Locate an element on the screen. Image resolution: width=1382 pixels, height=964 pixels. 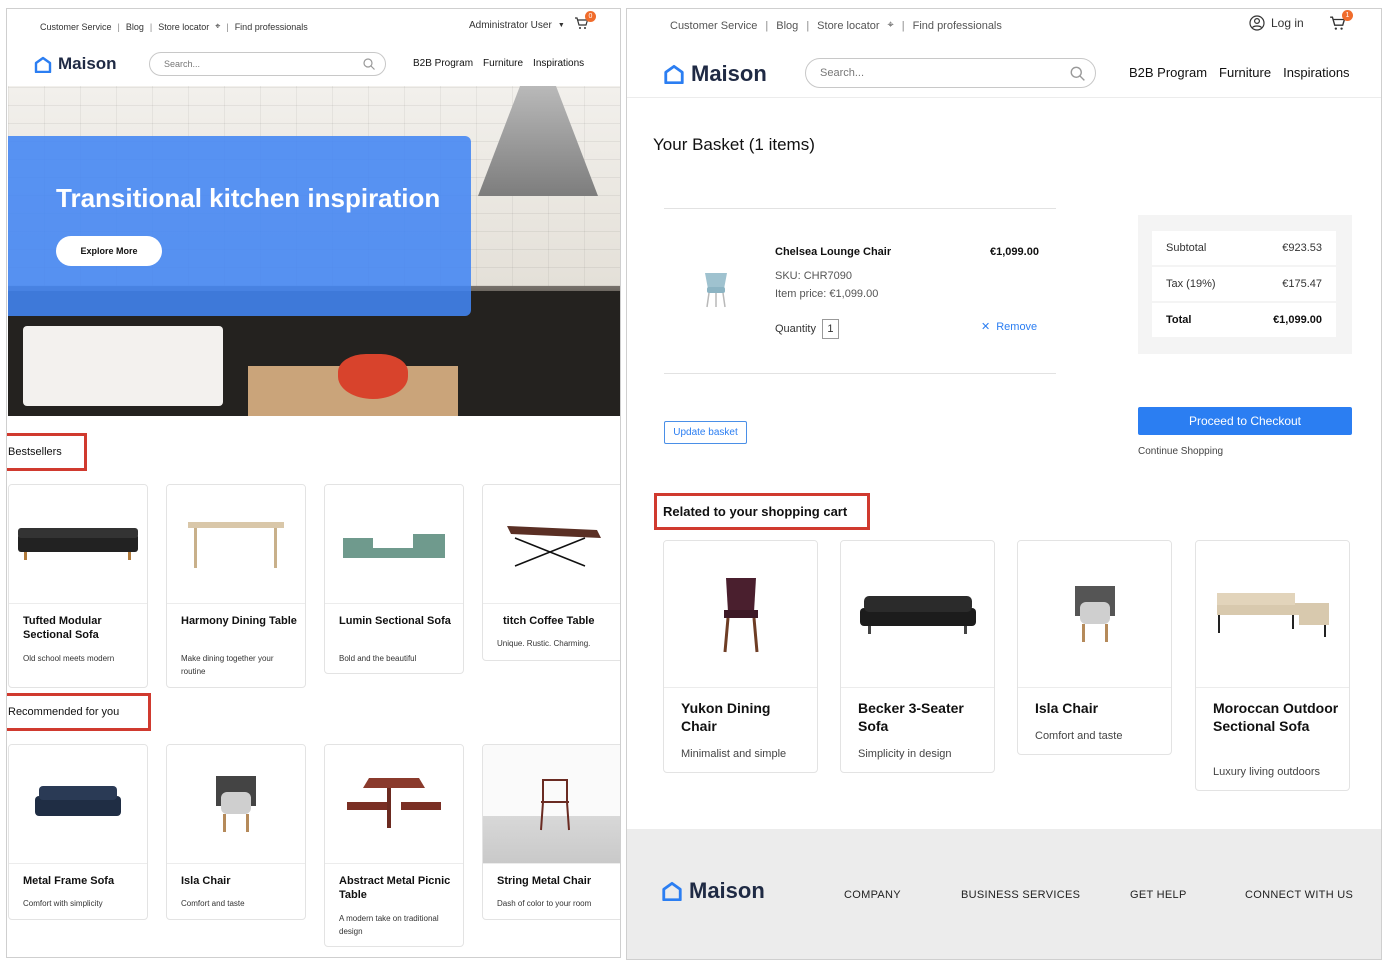
basket-item-name: Chelsea Lounge Chair is located at coordinates (833, 252).